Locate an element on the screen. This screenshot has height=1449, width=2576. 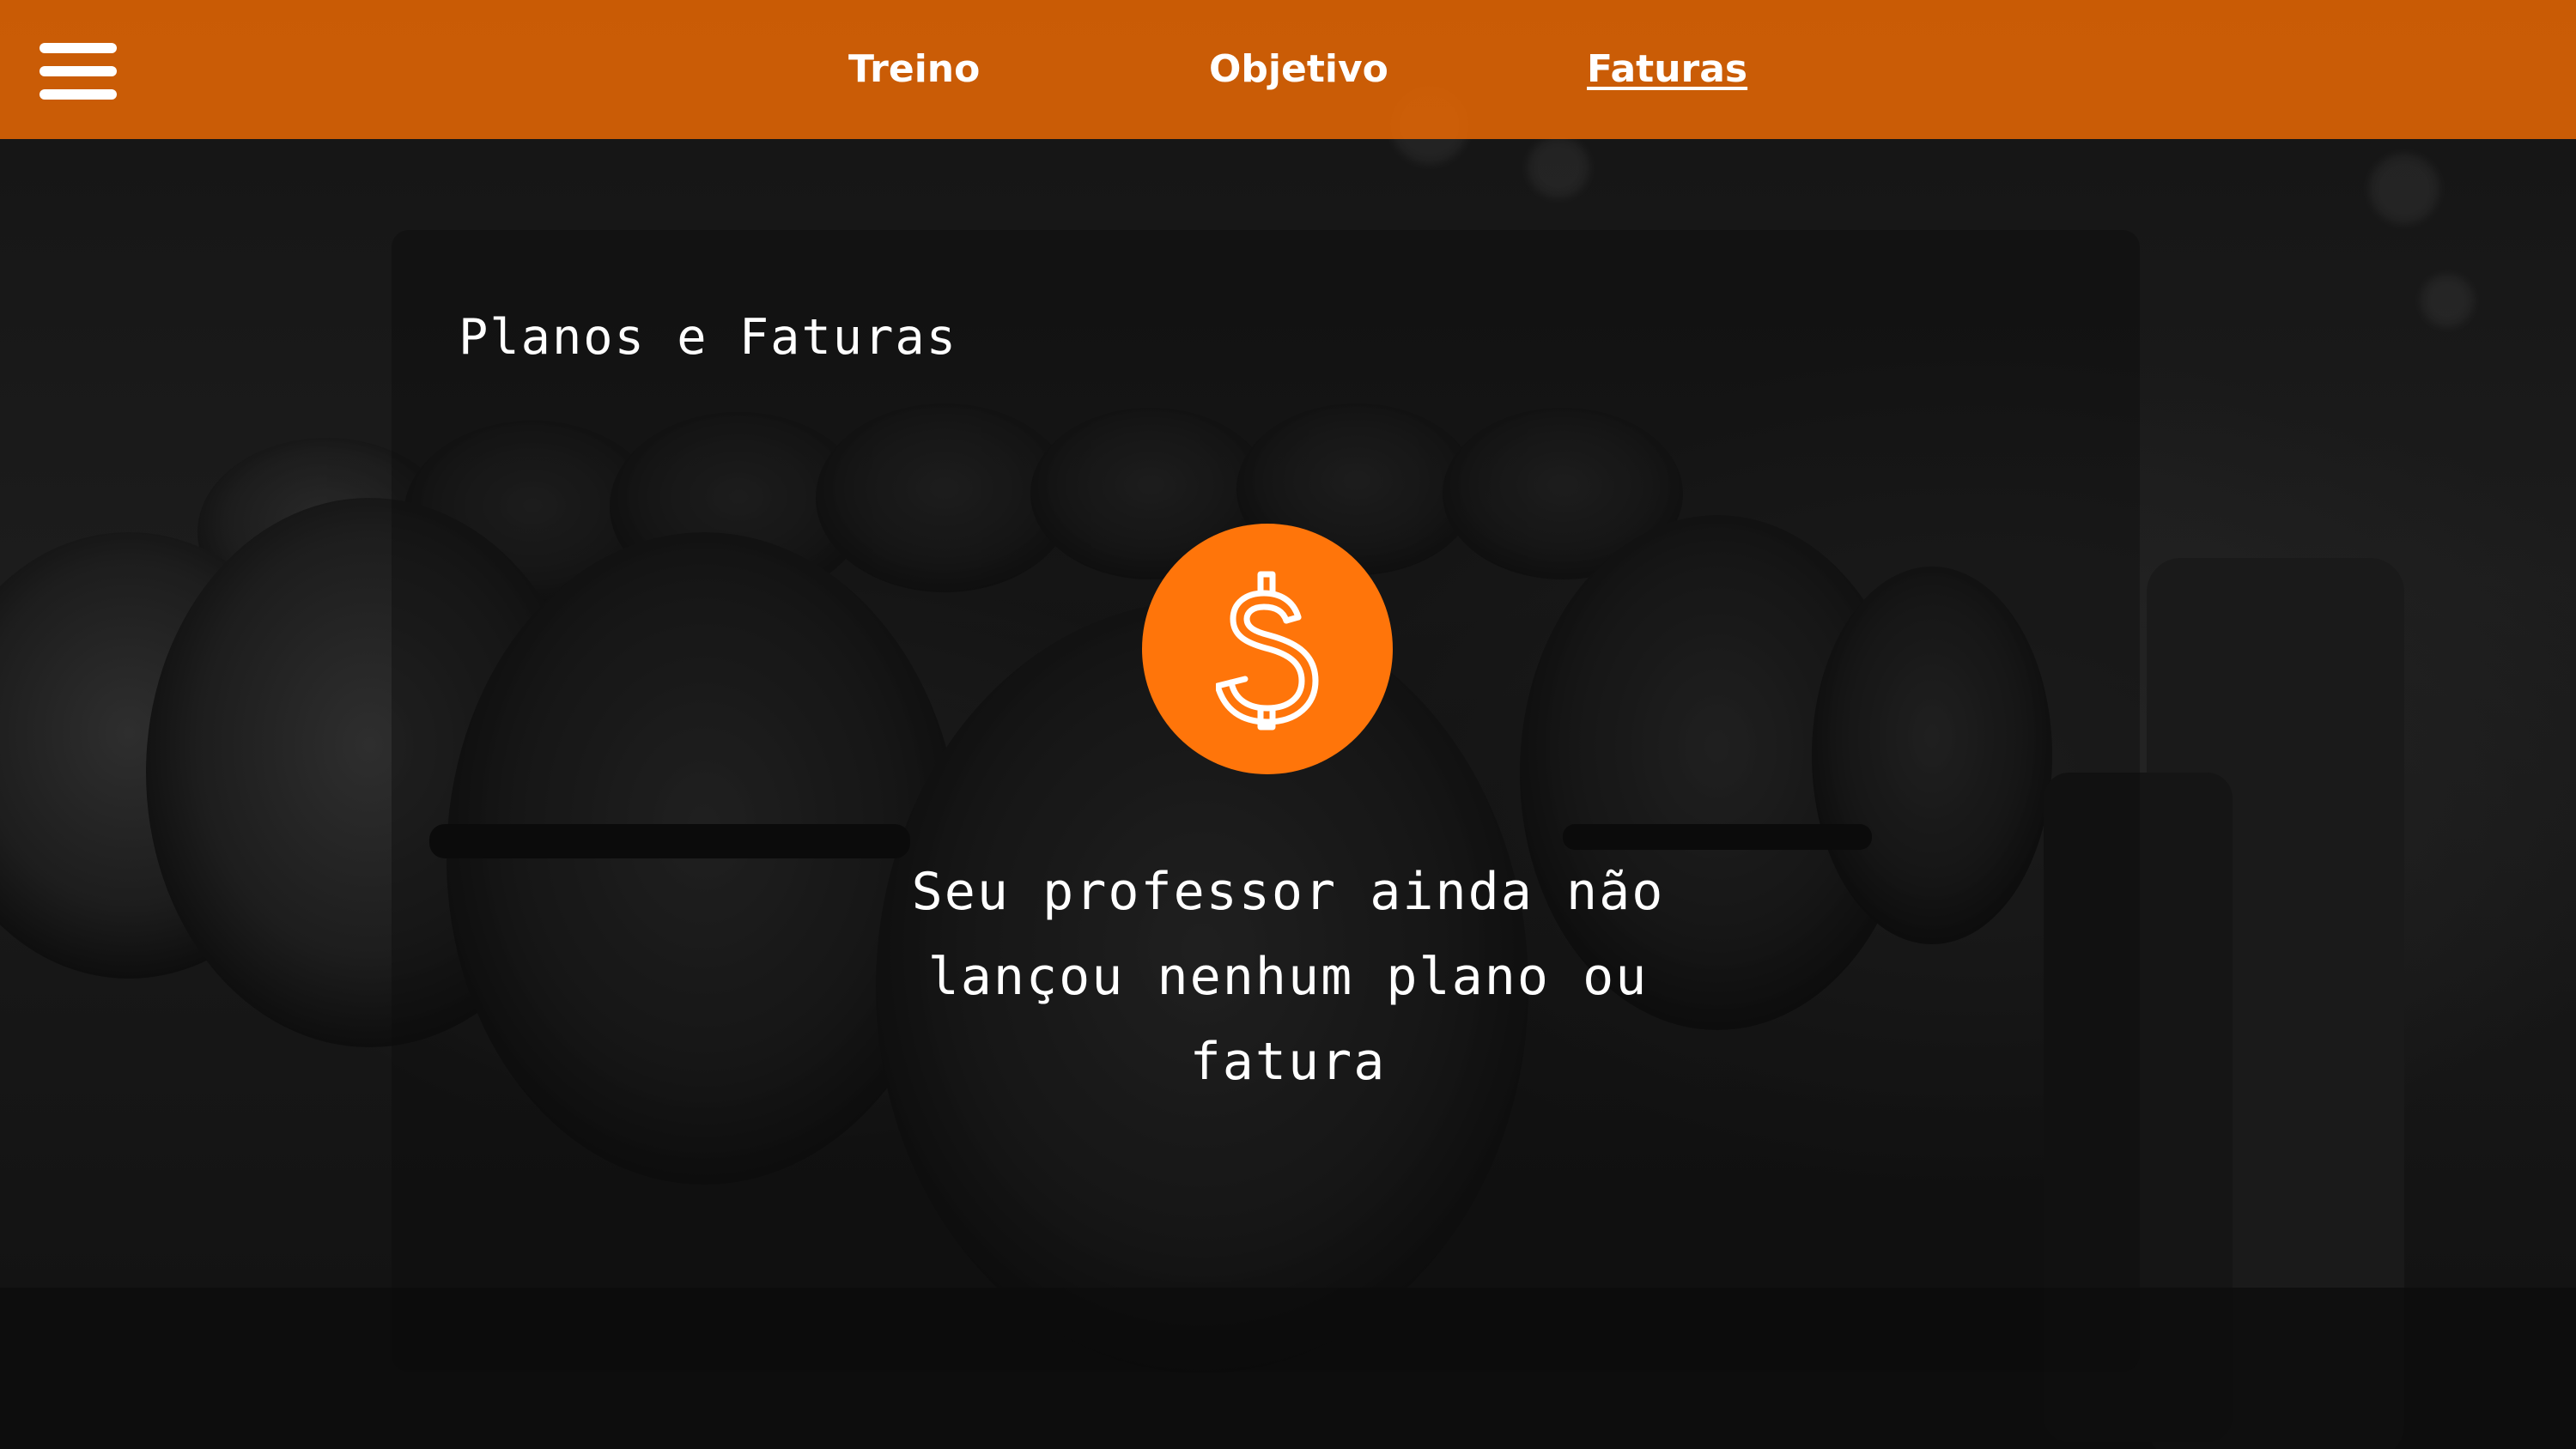
nav-link-faturas: Faturas is located at coordinates (1667, 69).